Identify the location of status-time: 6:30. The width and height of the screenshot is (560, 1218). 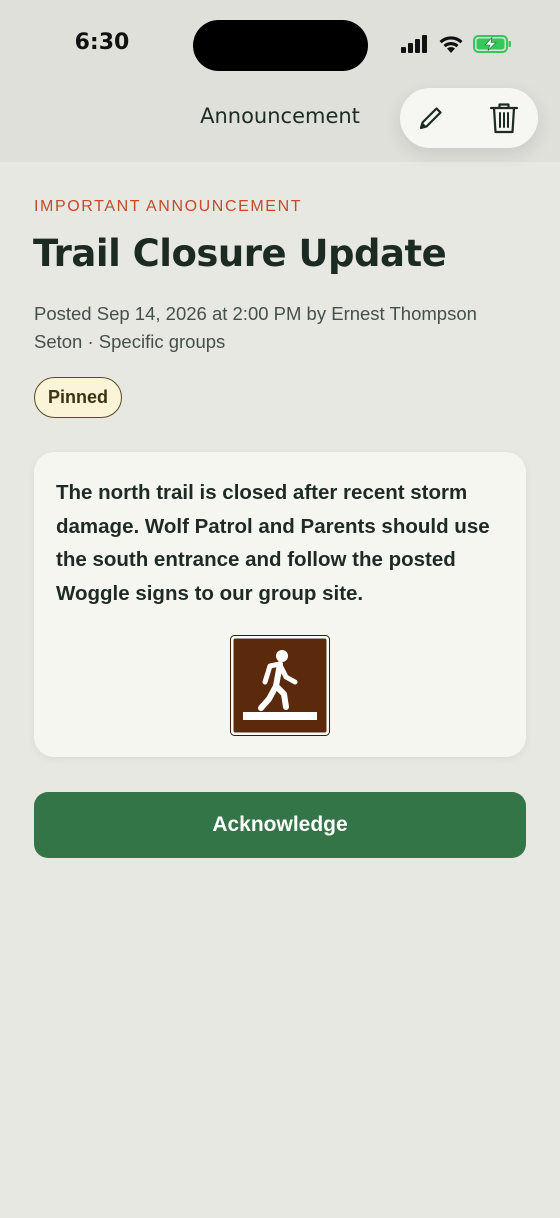
(102, 42).